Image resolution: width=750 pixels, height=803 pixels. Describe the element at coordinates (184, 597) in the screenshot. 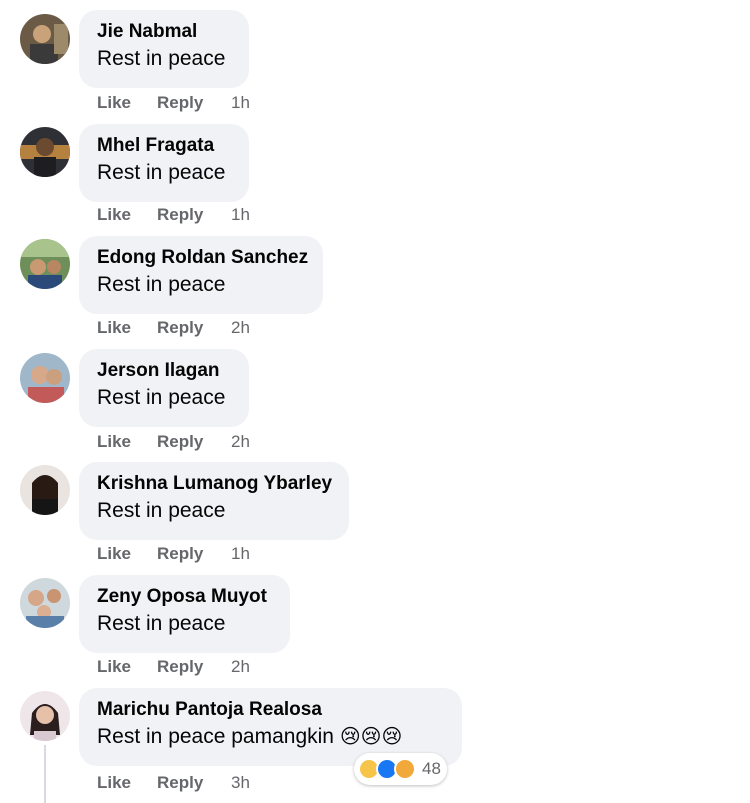

I see `comment-author: Zeny Oposa Muyot` at that location.